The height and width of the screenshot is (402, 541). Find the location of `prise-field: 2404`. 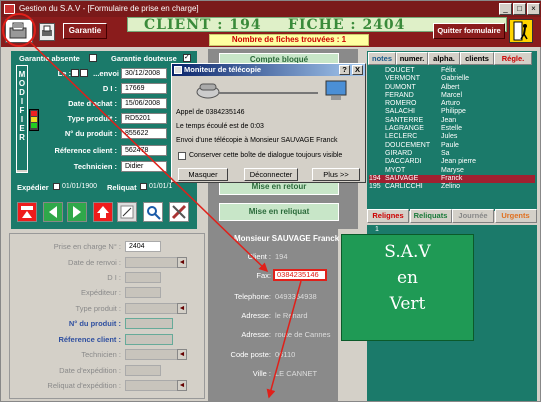

prise-field: 2404 is located at coordinates (143, 246).